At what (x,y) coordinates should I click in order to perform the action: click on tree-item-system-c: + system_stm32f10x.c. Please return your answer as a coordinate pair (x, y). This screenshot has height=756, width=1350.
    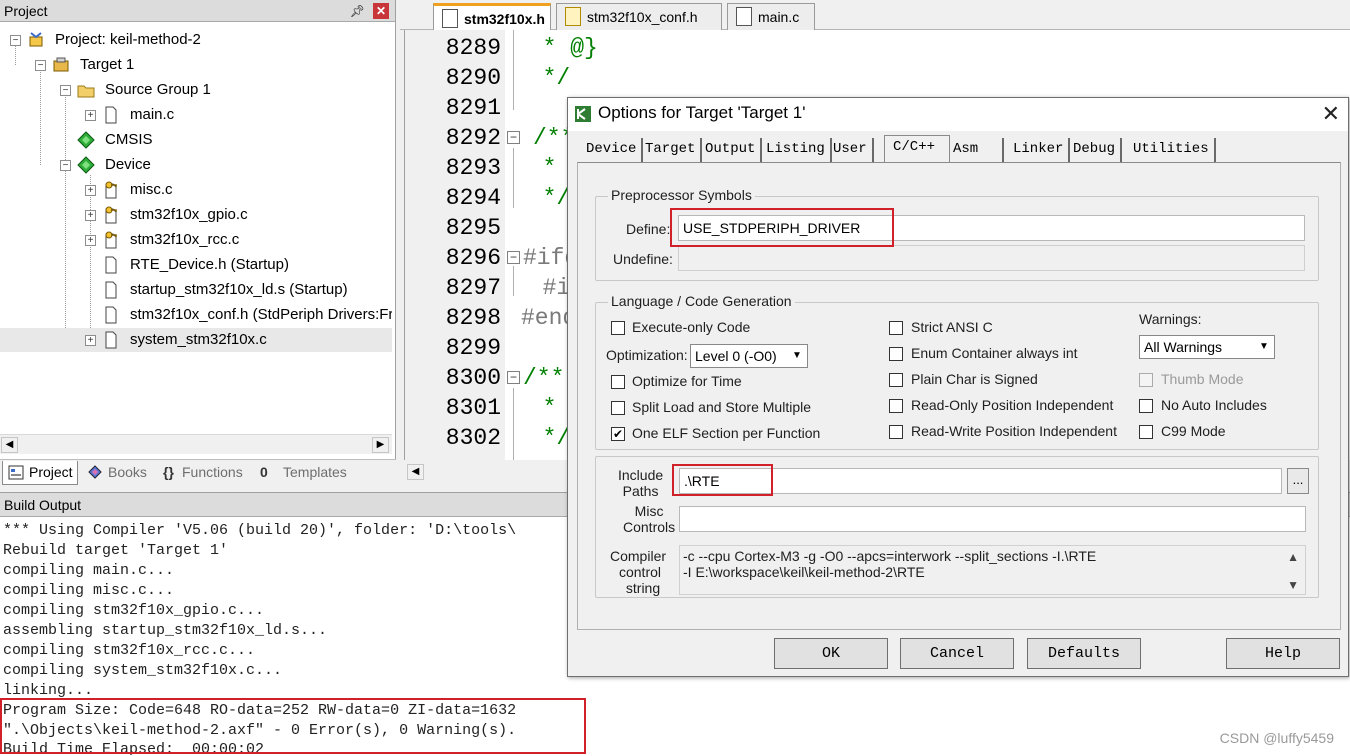
    Looking at the image, I should click on (196, 340).